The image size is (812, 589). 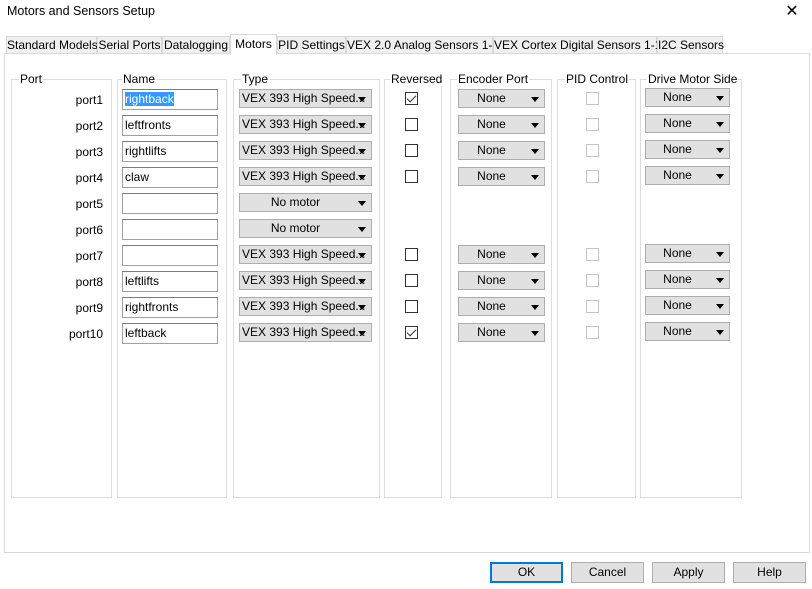 What do you see at coordinates (688, 572) in the screenshot?
I see `apply-button: Apply` at bounding box center [688, 572].